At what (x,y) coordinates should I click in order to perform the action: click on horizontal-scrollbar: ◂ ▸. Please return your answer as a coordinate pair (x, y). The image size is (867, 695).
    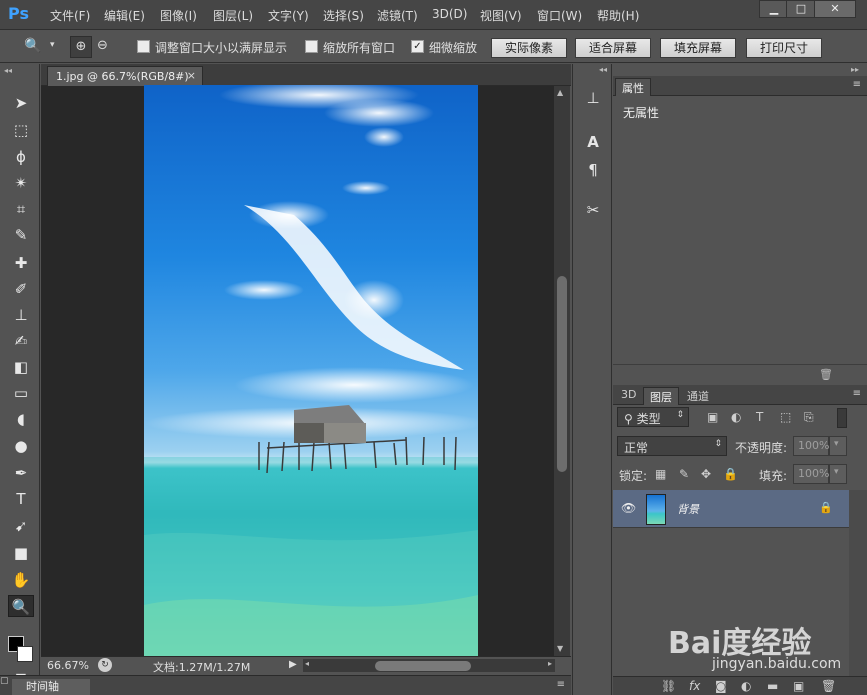
    Looking at the image, I should click on (429, 665).